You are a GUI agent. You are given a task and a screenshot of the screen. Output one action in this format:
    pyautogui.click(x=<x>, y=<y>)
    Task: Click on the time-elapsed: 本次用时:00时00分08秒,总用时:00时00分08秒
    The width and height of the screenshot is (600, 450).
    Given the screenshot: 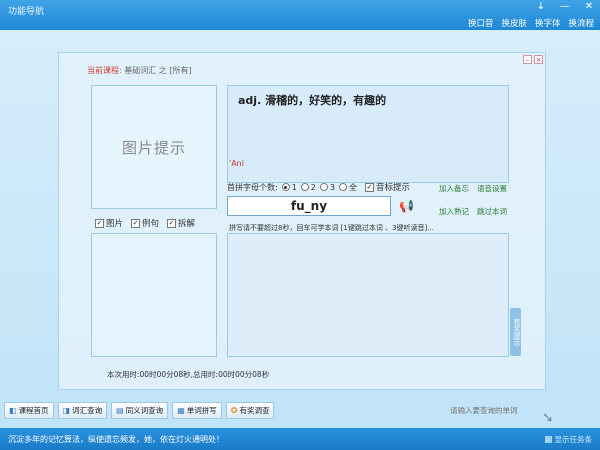 What is the action you would take?
    pyautogui.click(x=188, y=374)
    